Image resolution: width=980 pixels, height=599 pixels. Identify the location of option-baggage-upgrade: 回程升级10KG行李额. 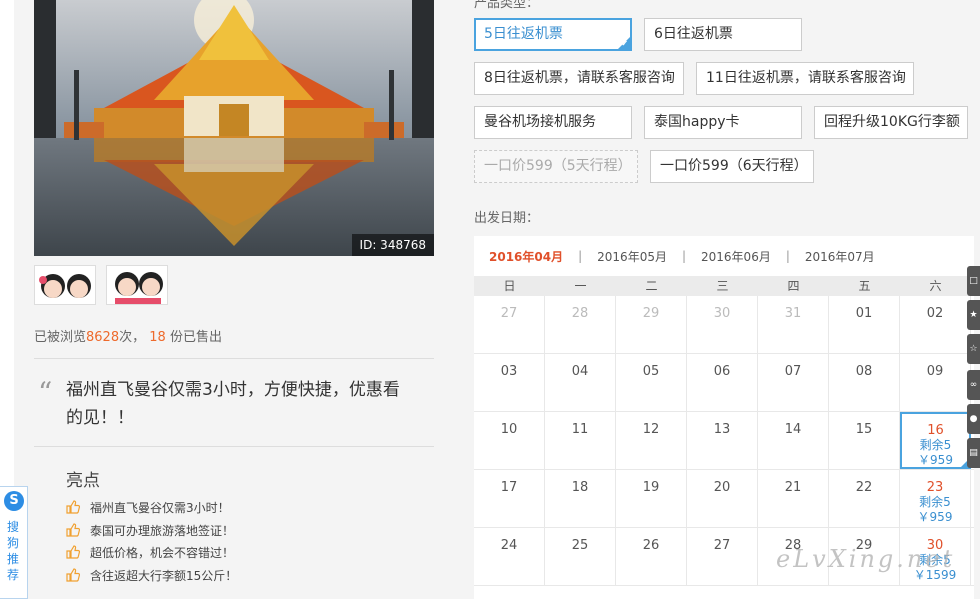
(891, 122).